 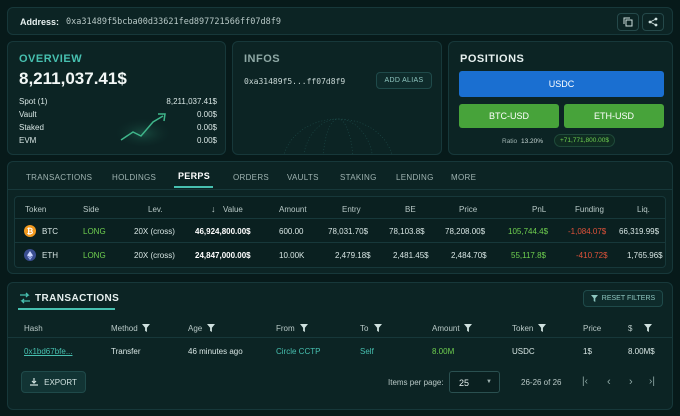 I want to click on price-cell: 2,484.70$, so click(x=469, y=255).